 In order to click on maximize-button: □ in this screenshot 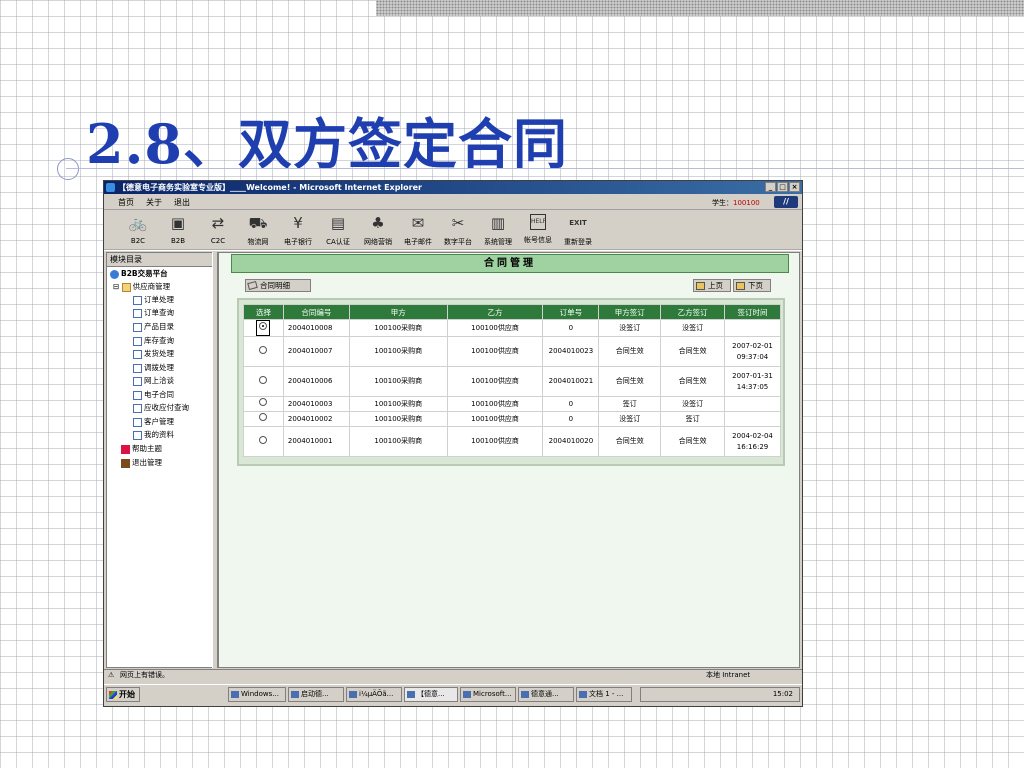, I will do `click(782, 187)`.